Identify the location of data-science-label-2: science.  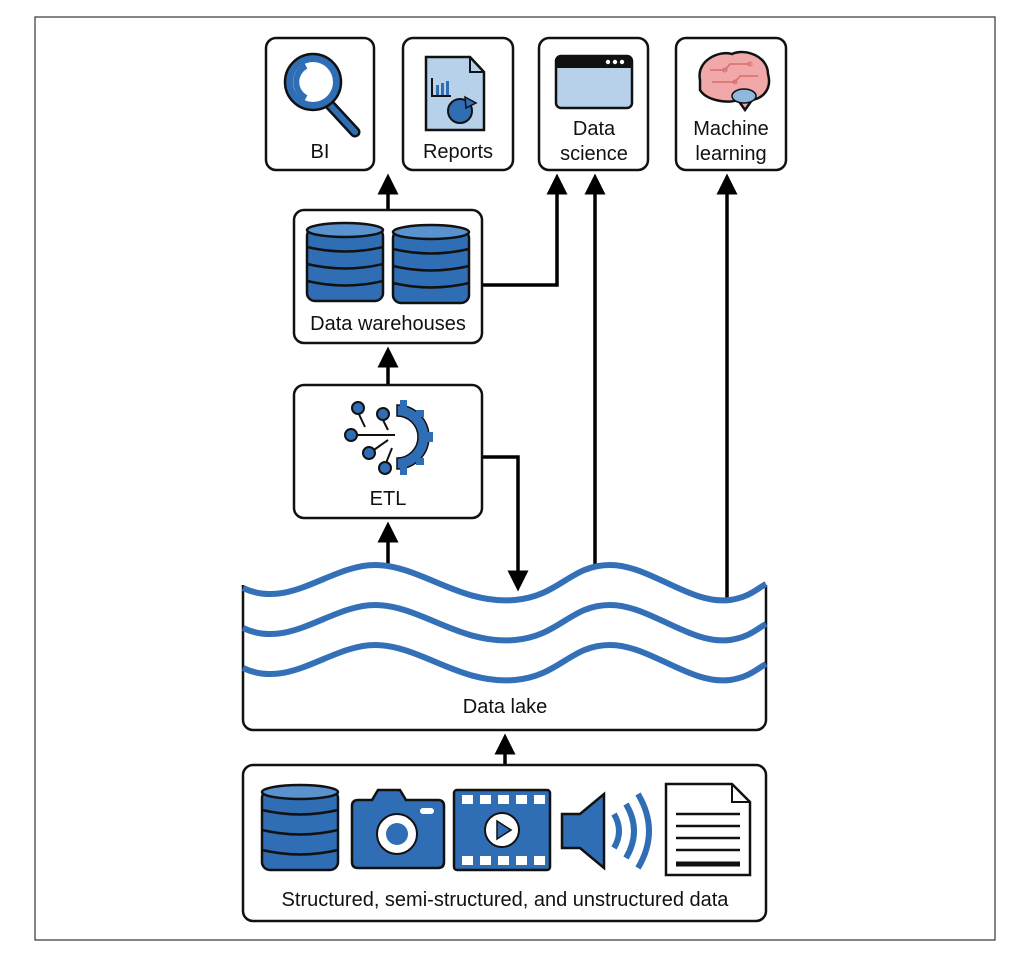
(594, 154).